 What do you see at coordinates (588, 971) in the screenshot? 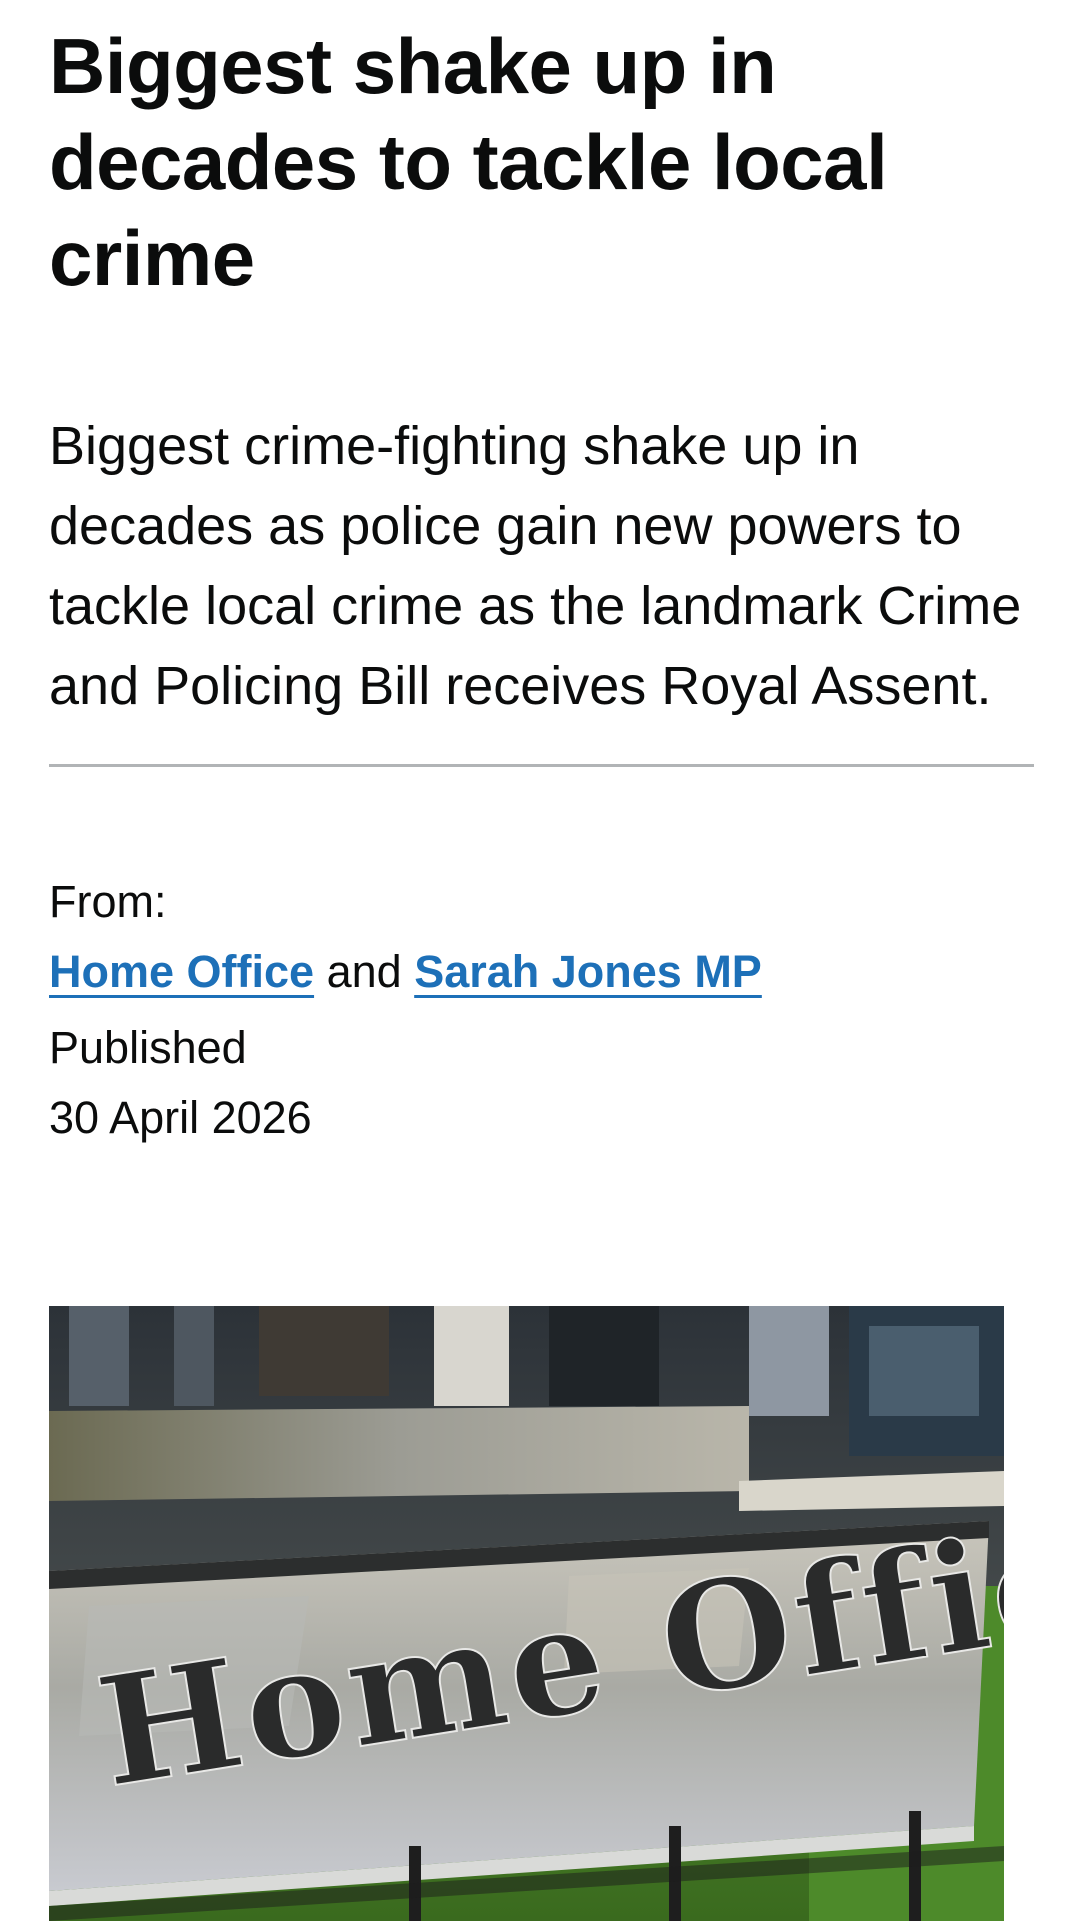
I see `sarah-jones-link: Sarah Jones MP` at bounding box center [588, 971].